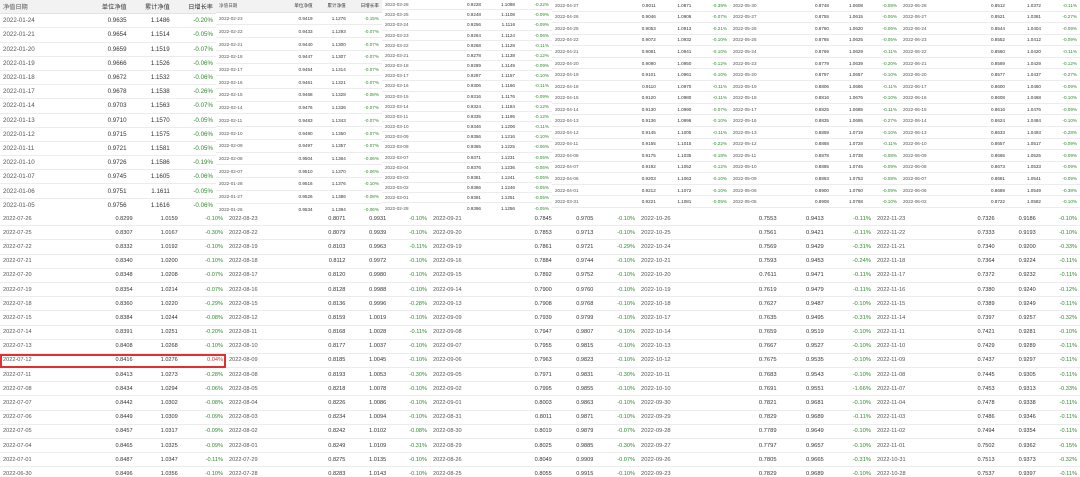  Describe the element at coordinates (124, 431) in the screenshot. I see `cell-unit-nav: 0.8457` at that location.